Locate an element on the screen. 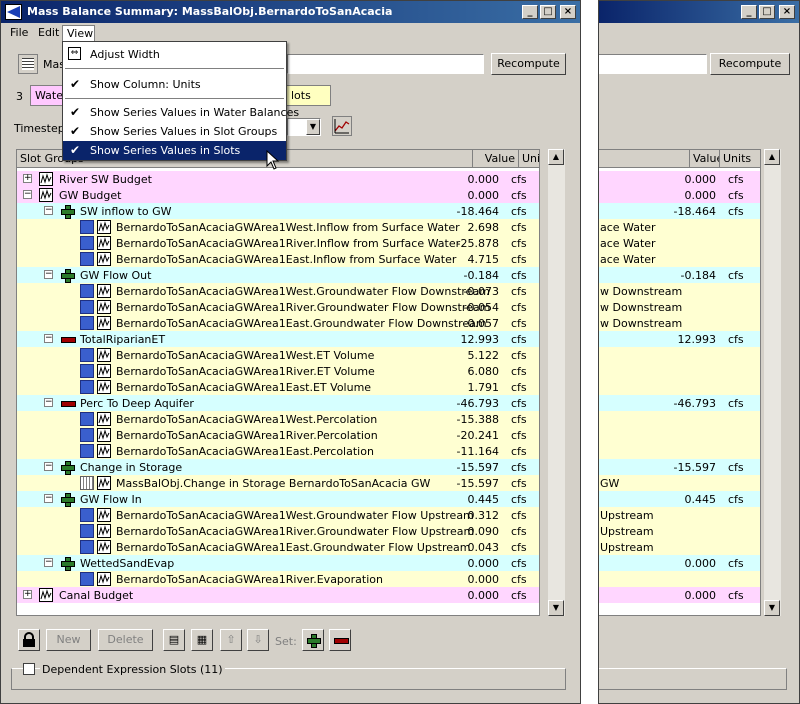  back-scrollbar: ▲ ▼ is located at coordinates (772, 382).